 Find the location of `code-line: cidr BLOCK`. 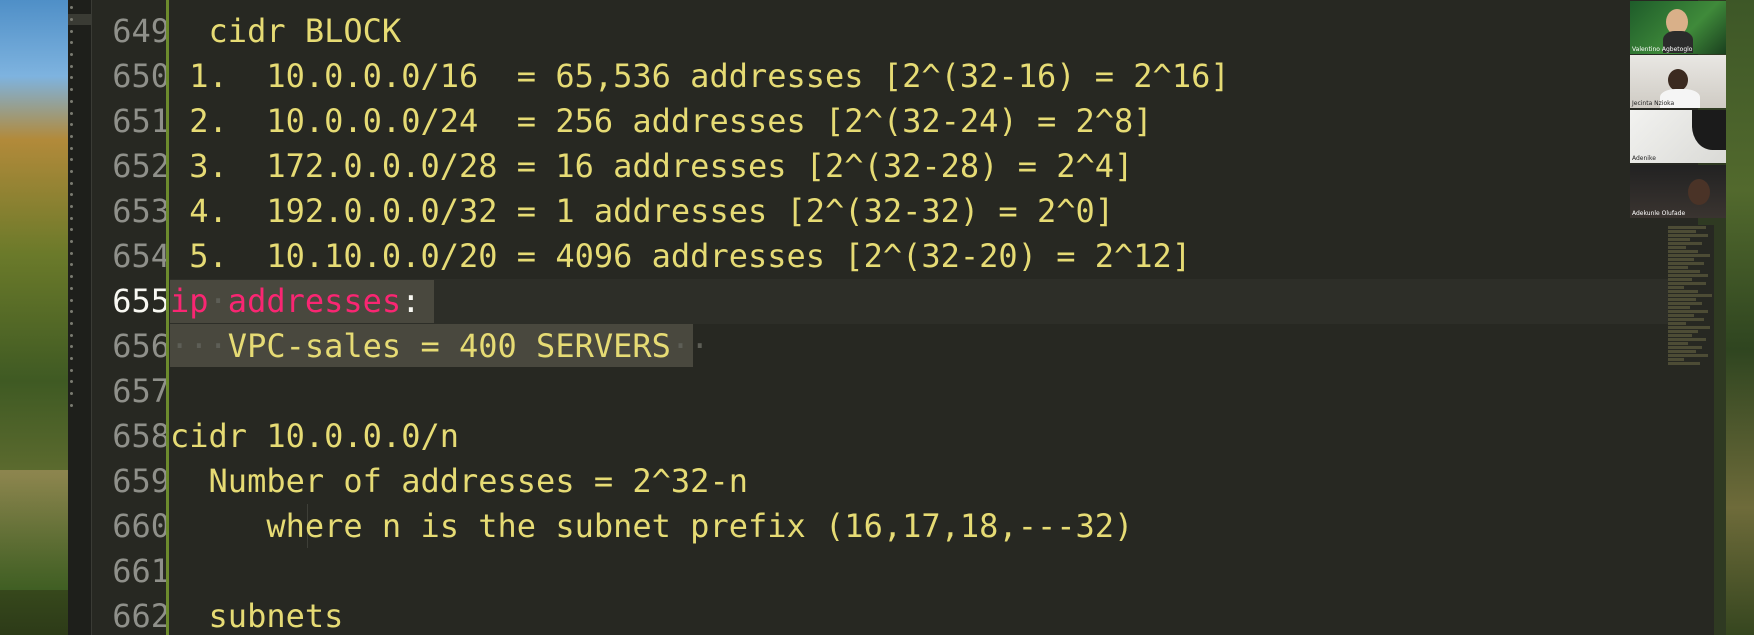

code-line: cidr BLOCK is located at coordinates (286, 31).